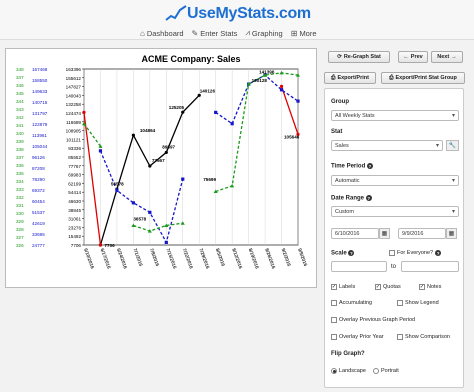 The image size is (474, 392). I want to click on y3-tick-label: 345, so click(20, 93).